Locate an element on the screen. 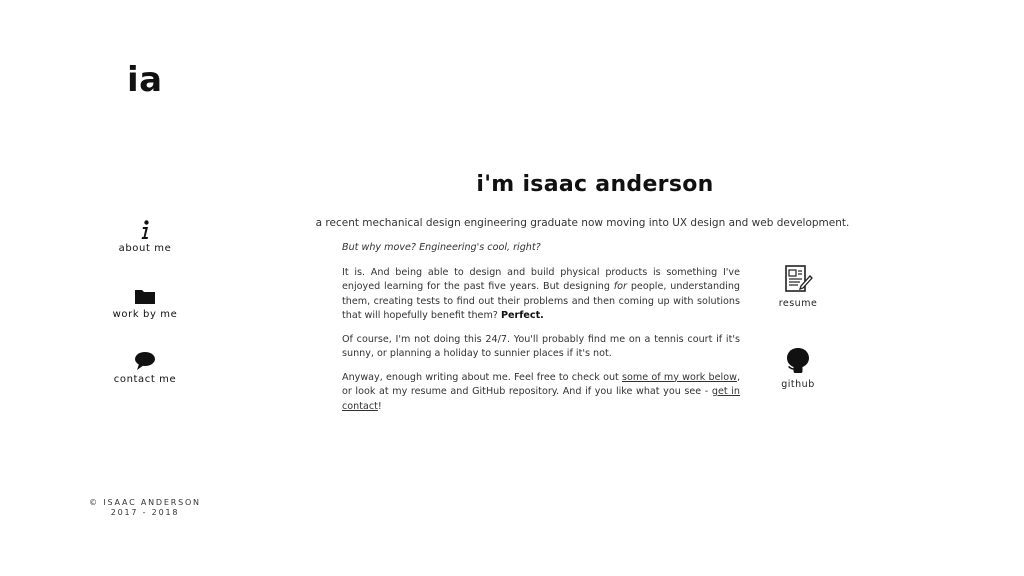 The height and width of the screenshot is (576, 1024). footer: © ISAAC ANDERSON 2017 - 2018 is located at coordinates (145, 508).